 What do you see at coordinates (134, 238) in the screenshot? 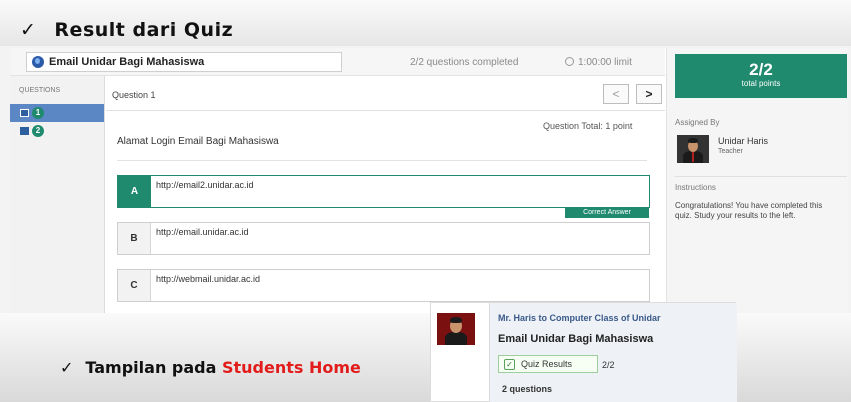
I see `answer-letter: B` at bounding box center [134, 238].